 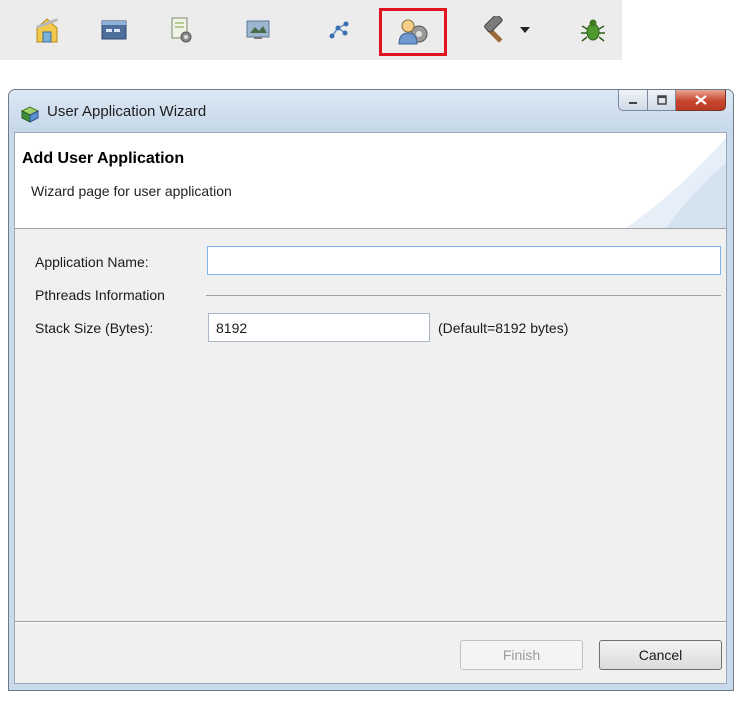 What do you see at coordinates (131, 191) in the screenshot?
I see `wizard-page-description: Wizard page for user application` at bounding box center [131, 191].